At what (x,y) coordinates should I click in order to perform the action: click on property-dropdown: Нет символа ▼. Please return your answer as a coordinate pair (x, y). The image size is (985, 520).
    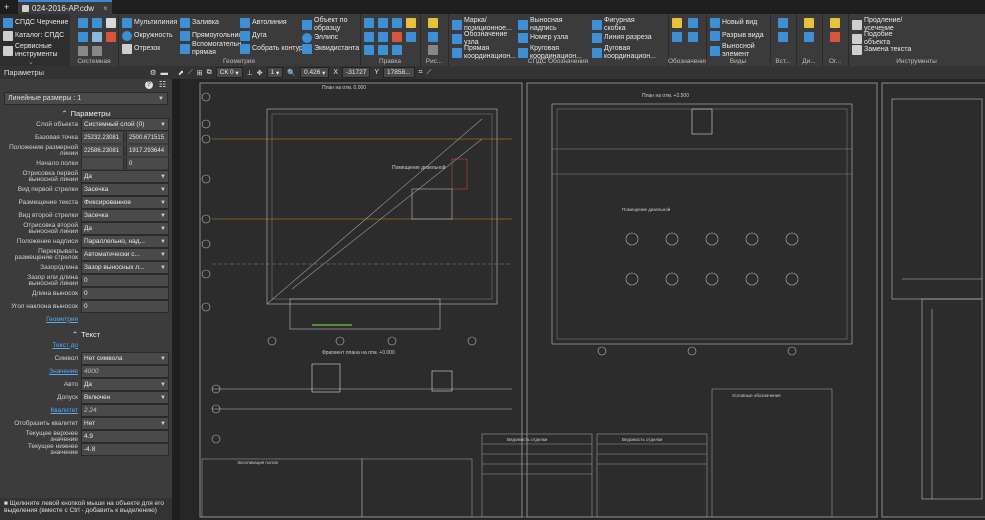
    Looking at the image, I should click on (125, 358).